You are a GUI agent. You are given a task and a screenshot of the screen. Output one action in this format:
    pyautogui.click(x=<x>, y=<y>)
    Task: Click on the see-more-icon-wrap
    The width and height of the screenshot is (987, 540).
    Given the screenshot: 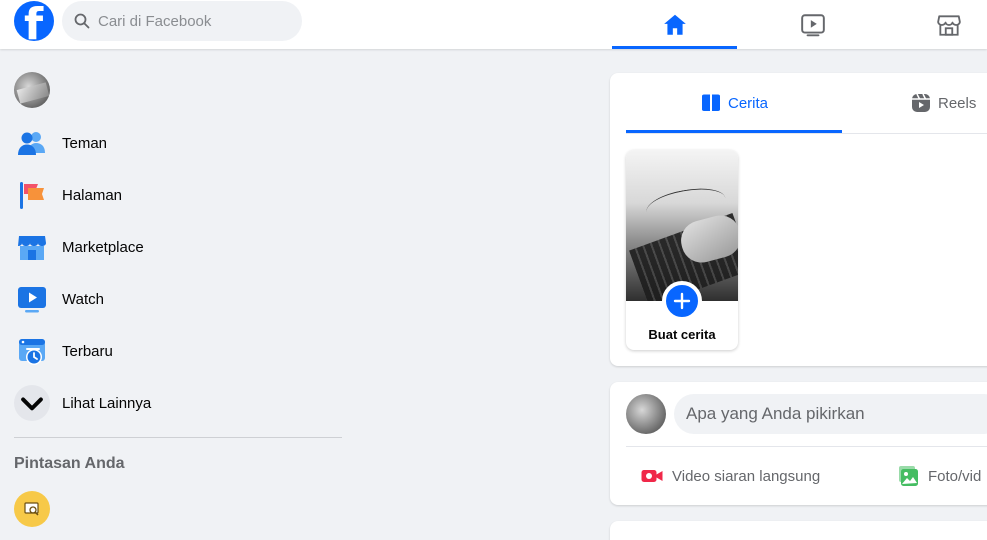 What is the action you would take?
    pyautogui.click(x=32, y=403)
    